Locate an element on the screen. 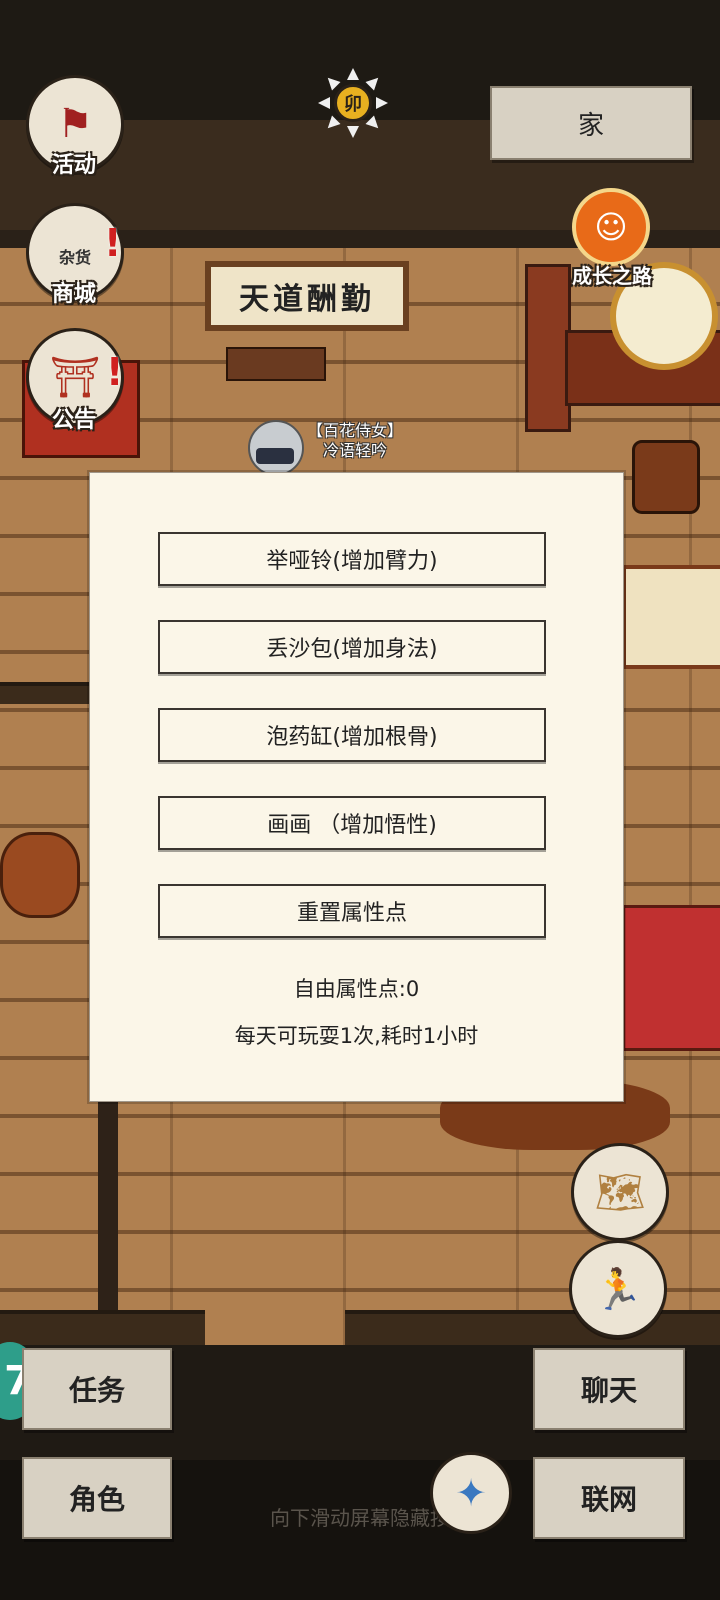 The height and width of the screenshot is (1600, 720). painting-option-button: 画画 （增加悟性) is located at coordinates (352, 823).